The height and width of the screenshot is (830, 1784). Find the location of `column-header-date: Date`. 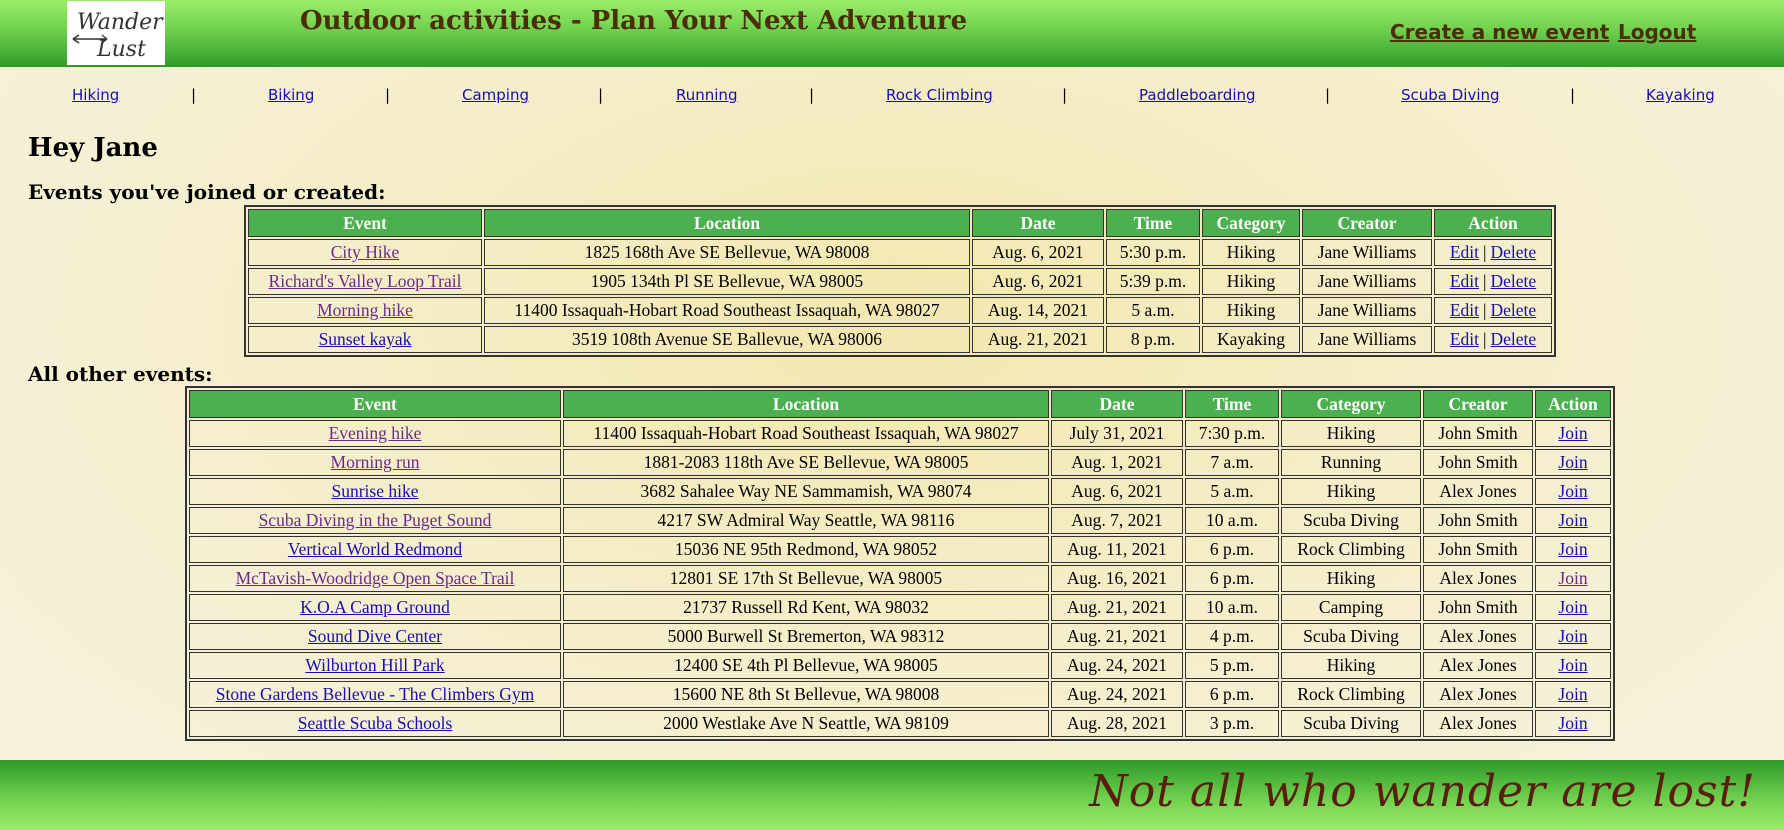

column-header-date: Date is located at coordinates (1038, 223).